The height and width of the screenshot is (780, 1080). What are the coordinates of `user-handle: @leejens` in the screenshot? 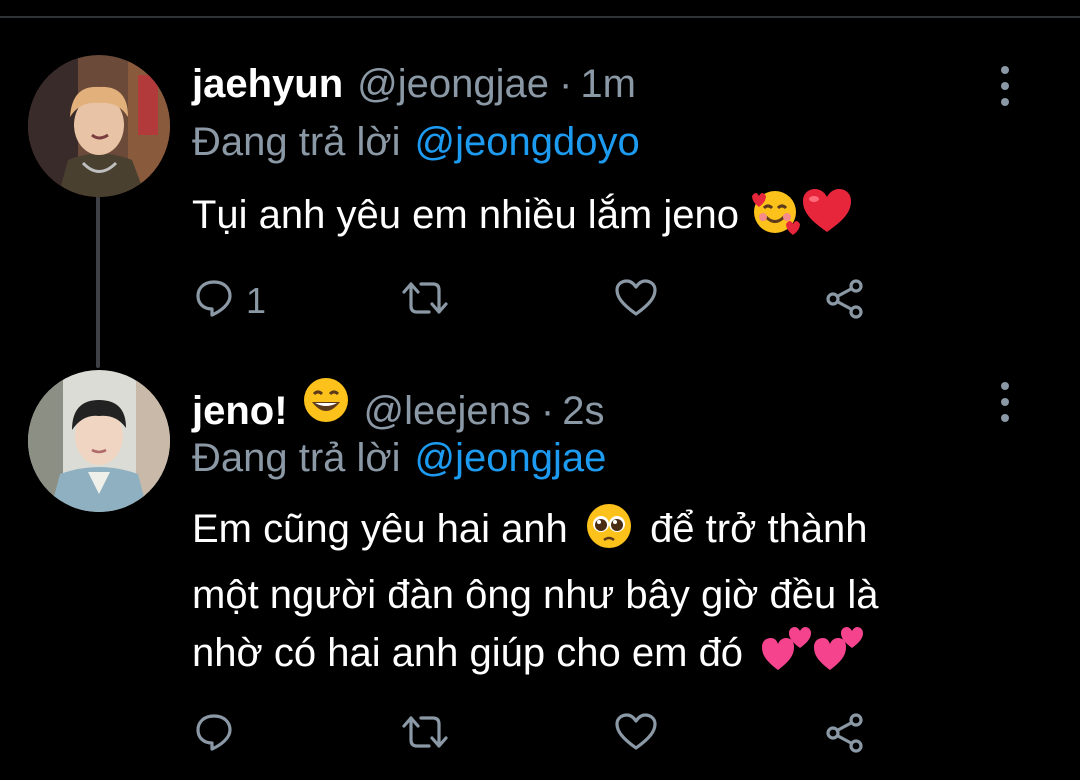 It's located at (447, 411).